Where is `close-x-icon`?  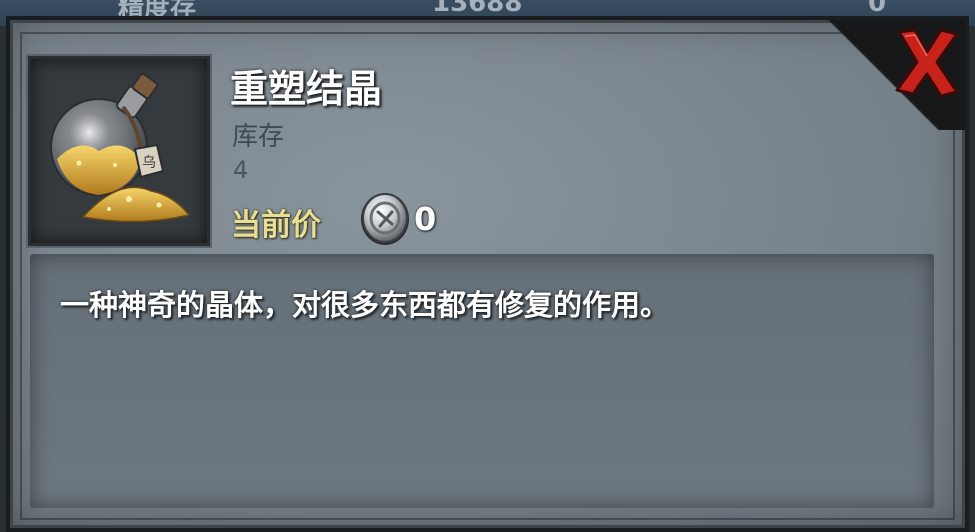
close-x-icon is located at coordinates (927, 63).